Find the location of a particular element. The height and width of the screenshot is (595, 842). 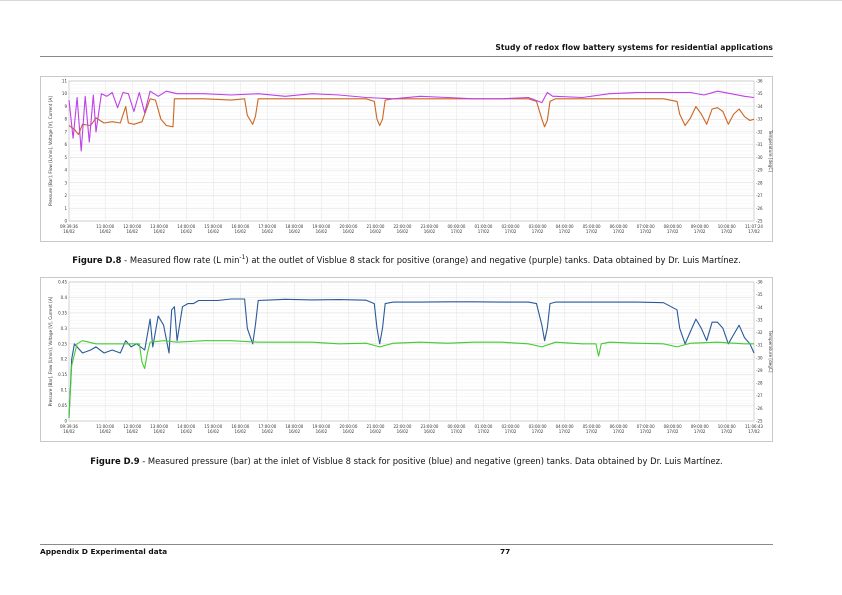

y-right-tick-label: -35 is located at coordinates (759, 294).